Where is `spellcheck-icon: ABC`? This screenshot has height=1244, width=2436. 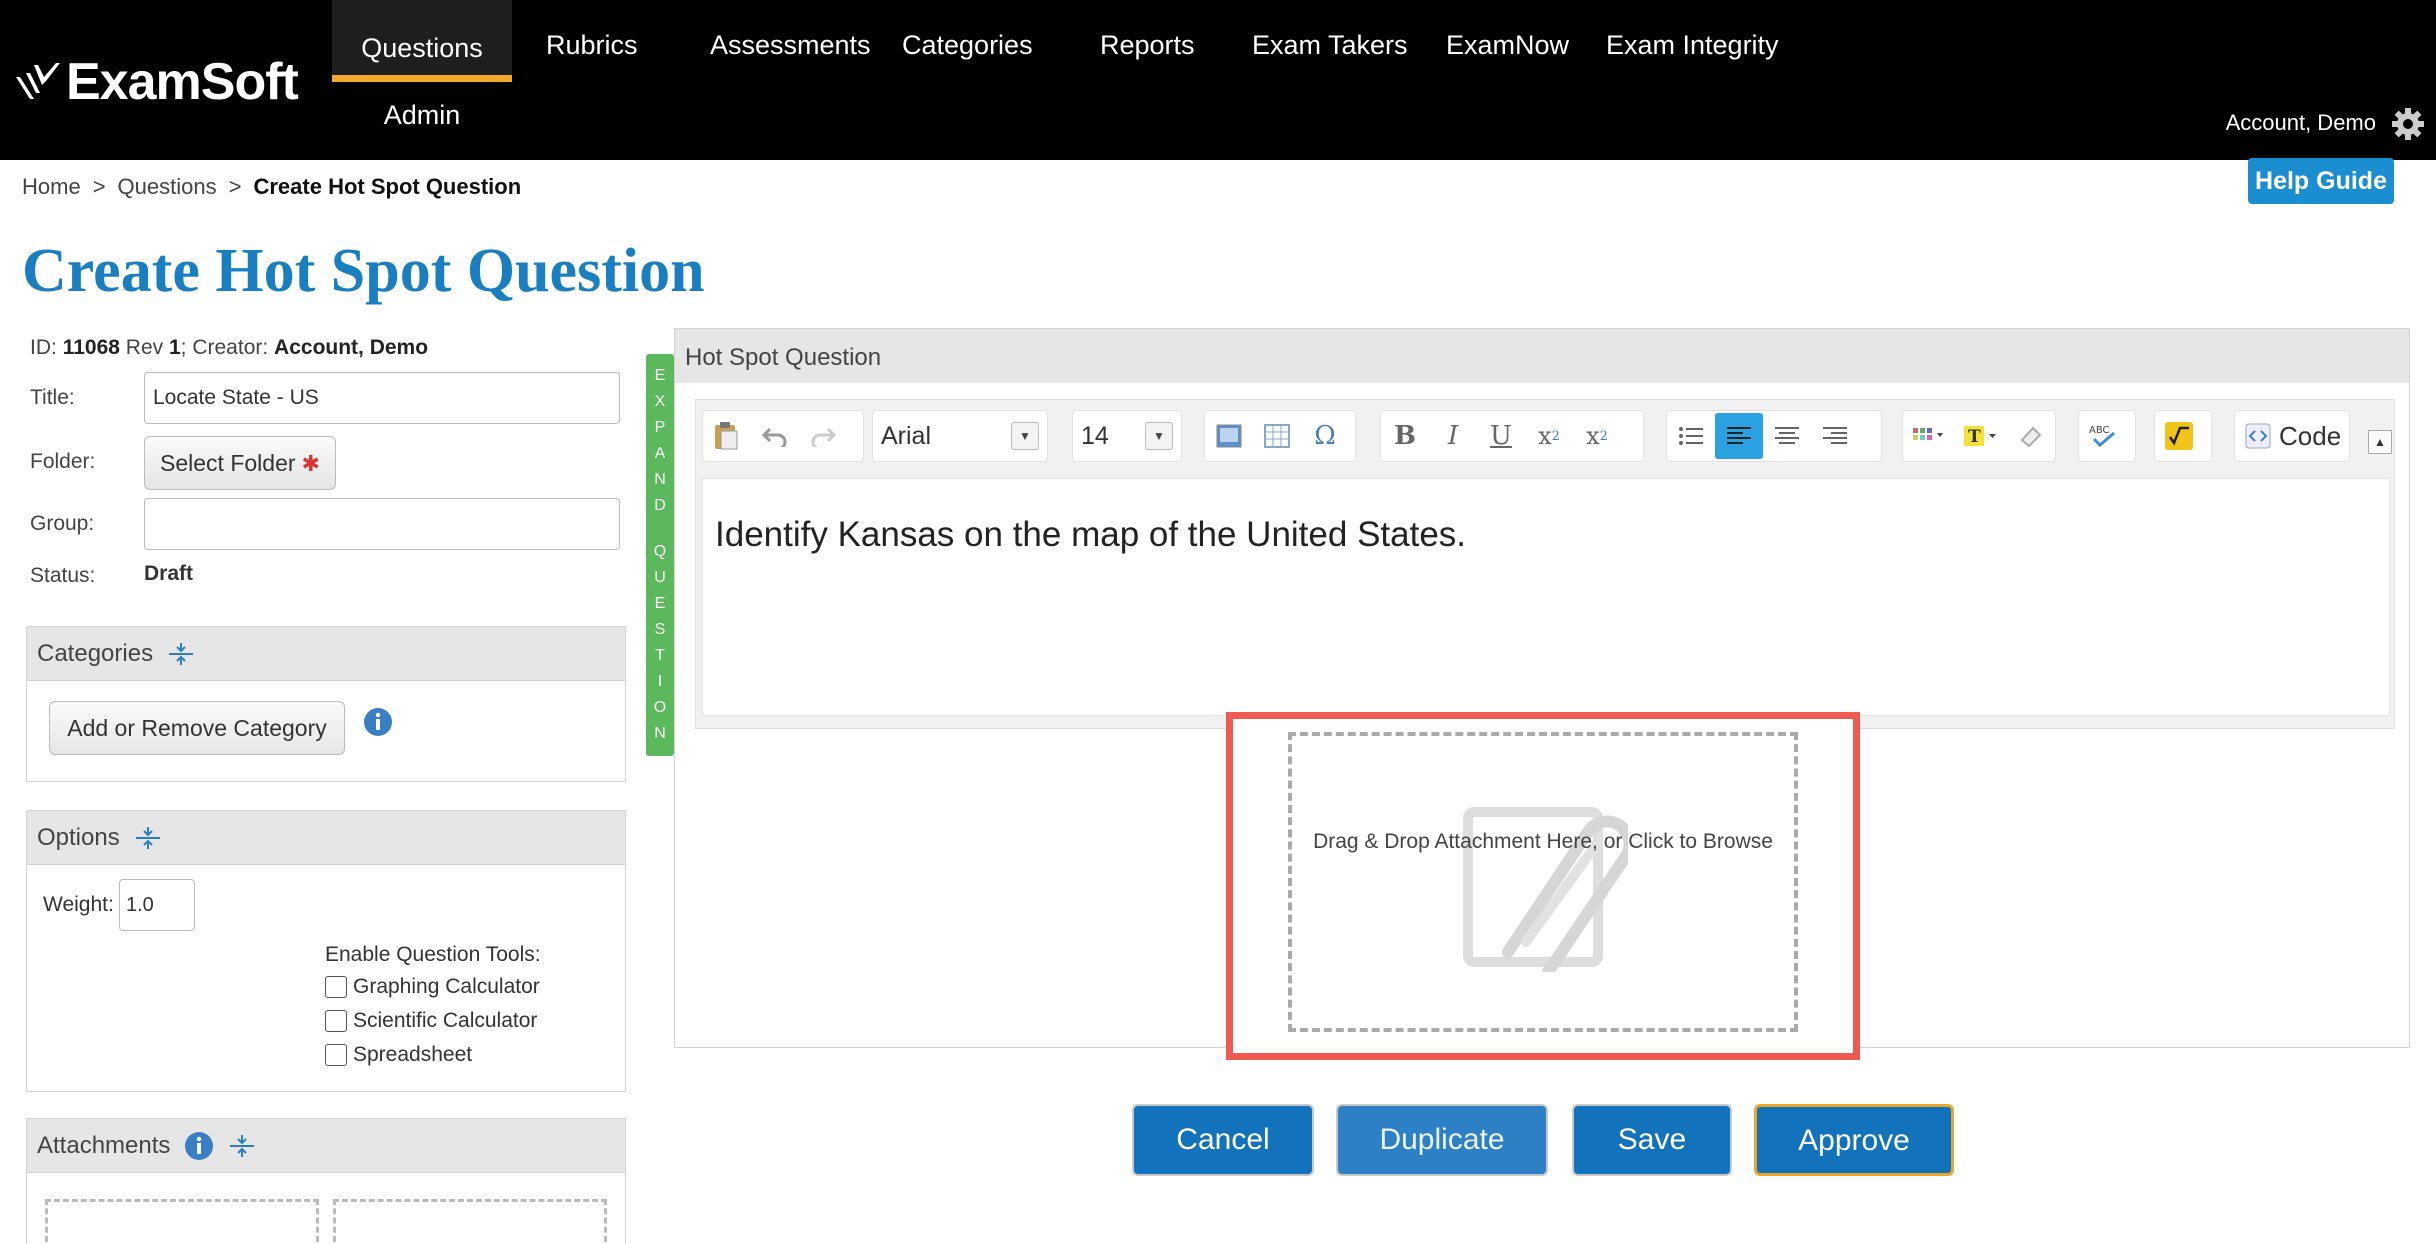 spellcheck-icon: ABC is located at coordinates (2103, 436).